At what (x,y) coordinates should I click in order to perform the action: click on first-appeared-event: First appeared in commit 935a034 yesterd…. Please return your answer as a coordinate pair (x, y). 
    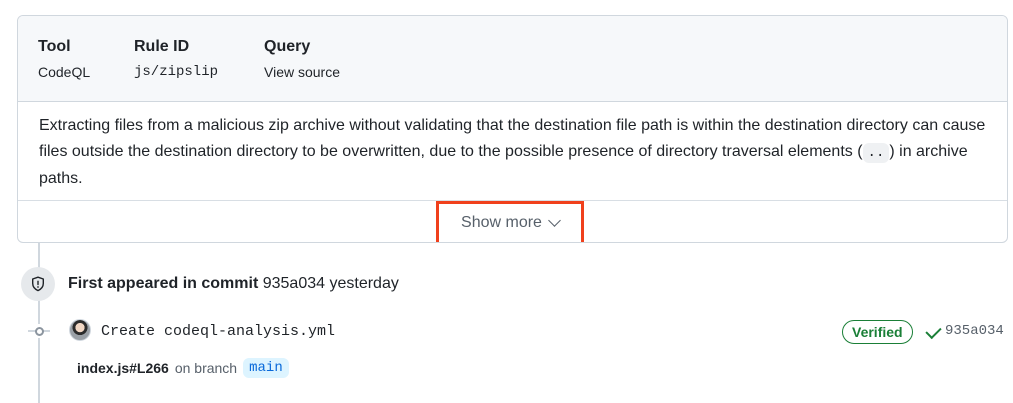
    Looking at the image, I should click on (233, 284).